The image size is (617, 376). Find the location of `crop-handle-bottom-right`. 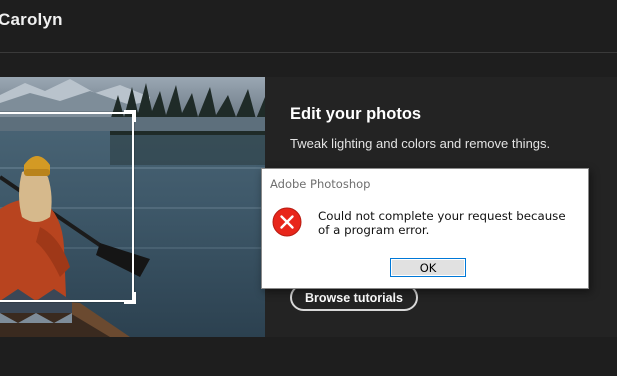

crop-handle-bottom-right is located at coordinates (130, 298).